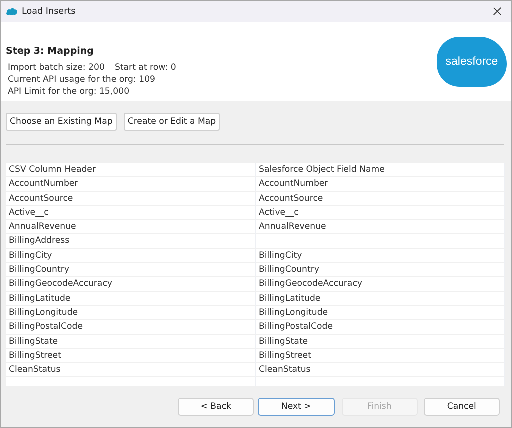  What do you see at coordinates (12, 11) in the screenshot?
I see `cloud-icon` at bounding box center [12, 11].